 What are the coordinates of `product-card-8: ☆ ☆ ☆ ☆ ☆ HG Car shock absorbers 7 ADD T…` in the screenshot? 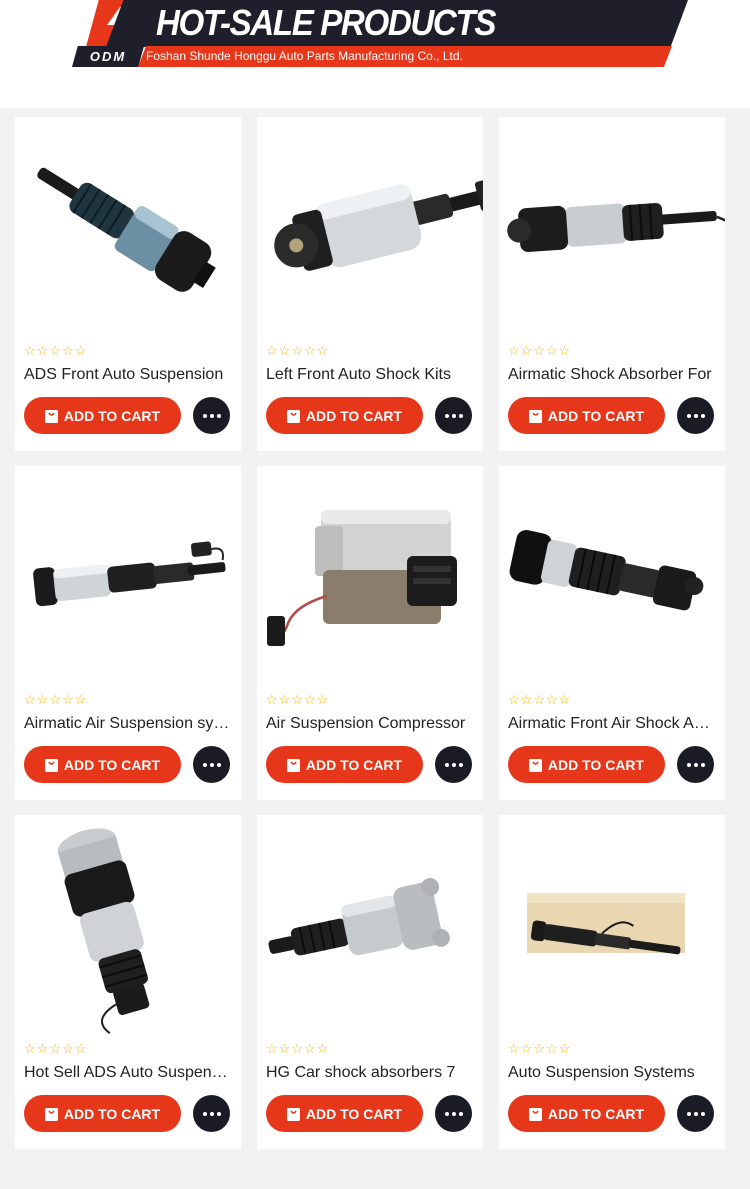 It's located at (370, 982).